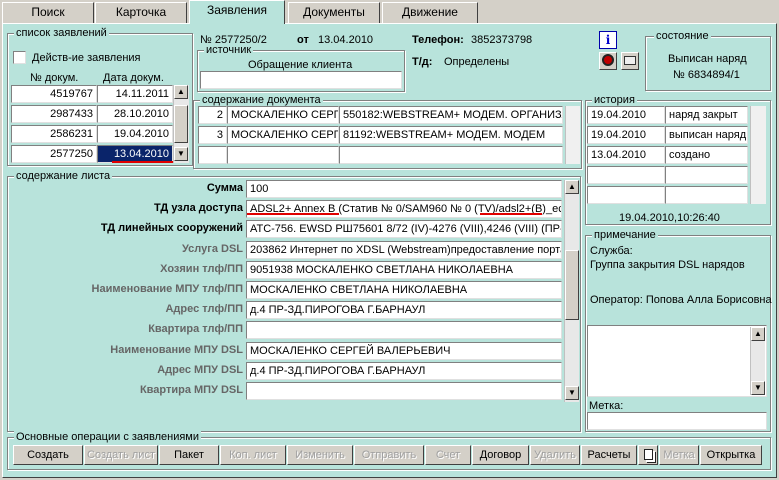 The image size is (779, 480). What do you see at coordinates (334, 12) in the screenshot?
I see `tab-documents: Документы` at bounding box center [334, 12].